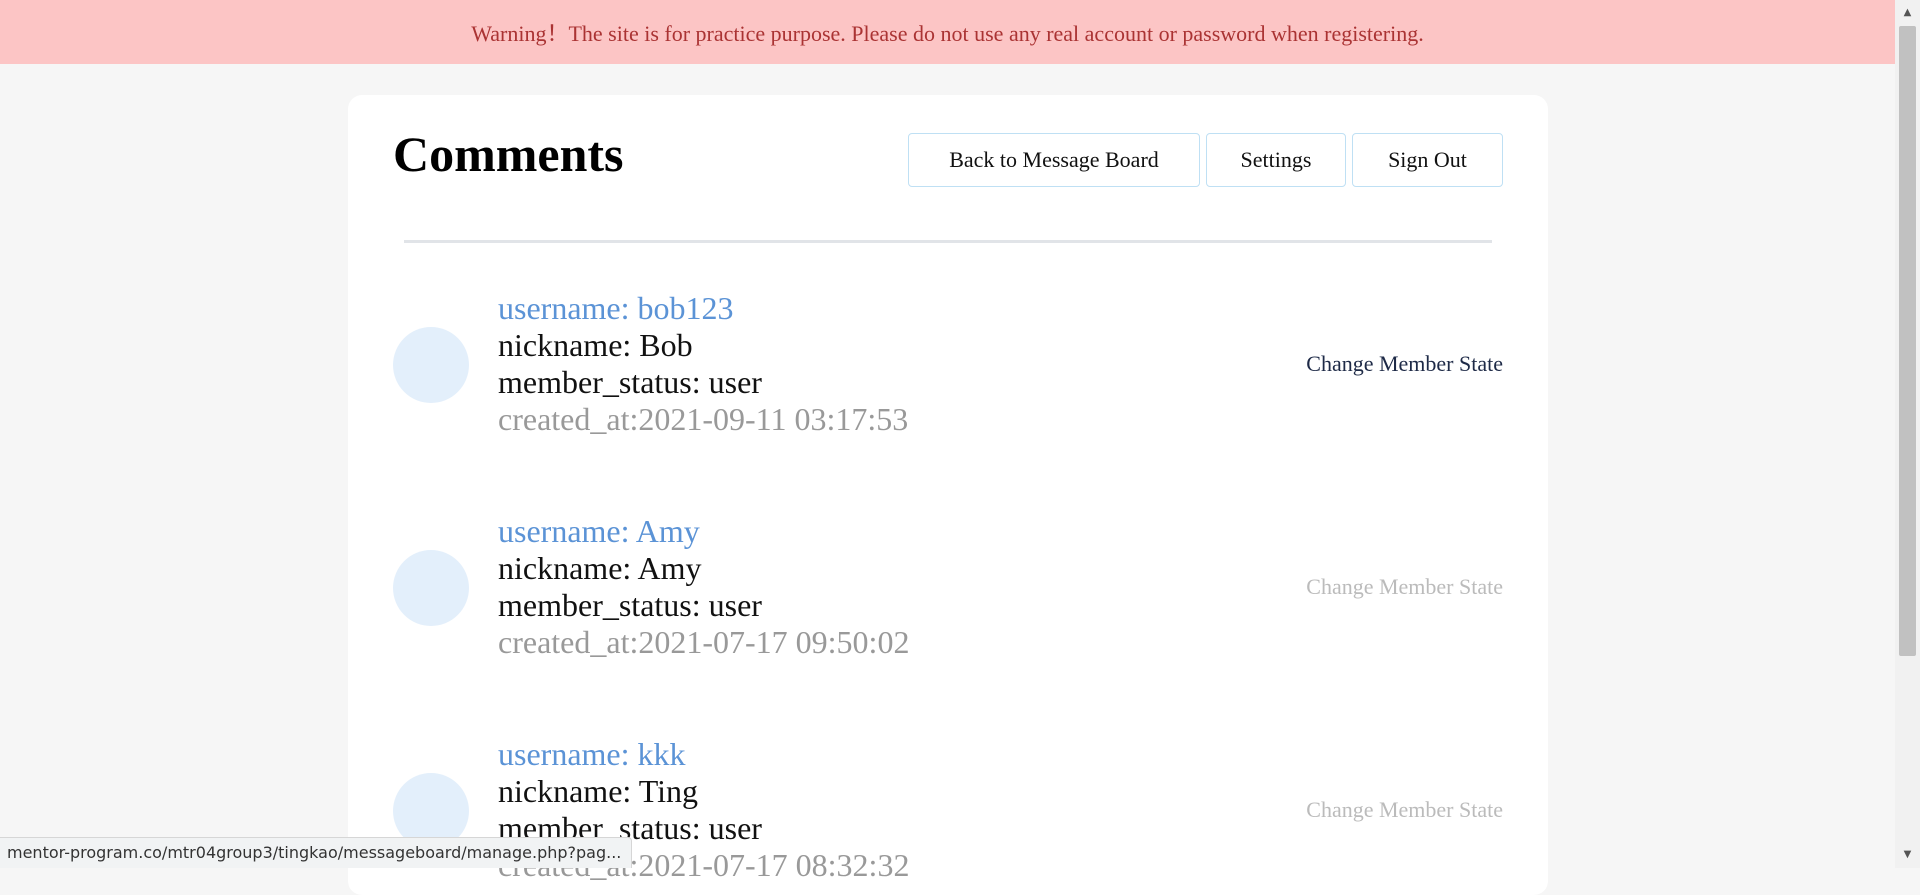 Image resolution: width=1920 pixels, height=895 pixels. What do you see at coordinates (703, 531) in the screenshot?
I see `member-username: username: Amy` at bounding box center [703, 531].